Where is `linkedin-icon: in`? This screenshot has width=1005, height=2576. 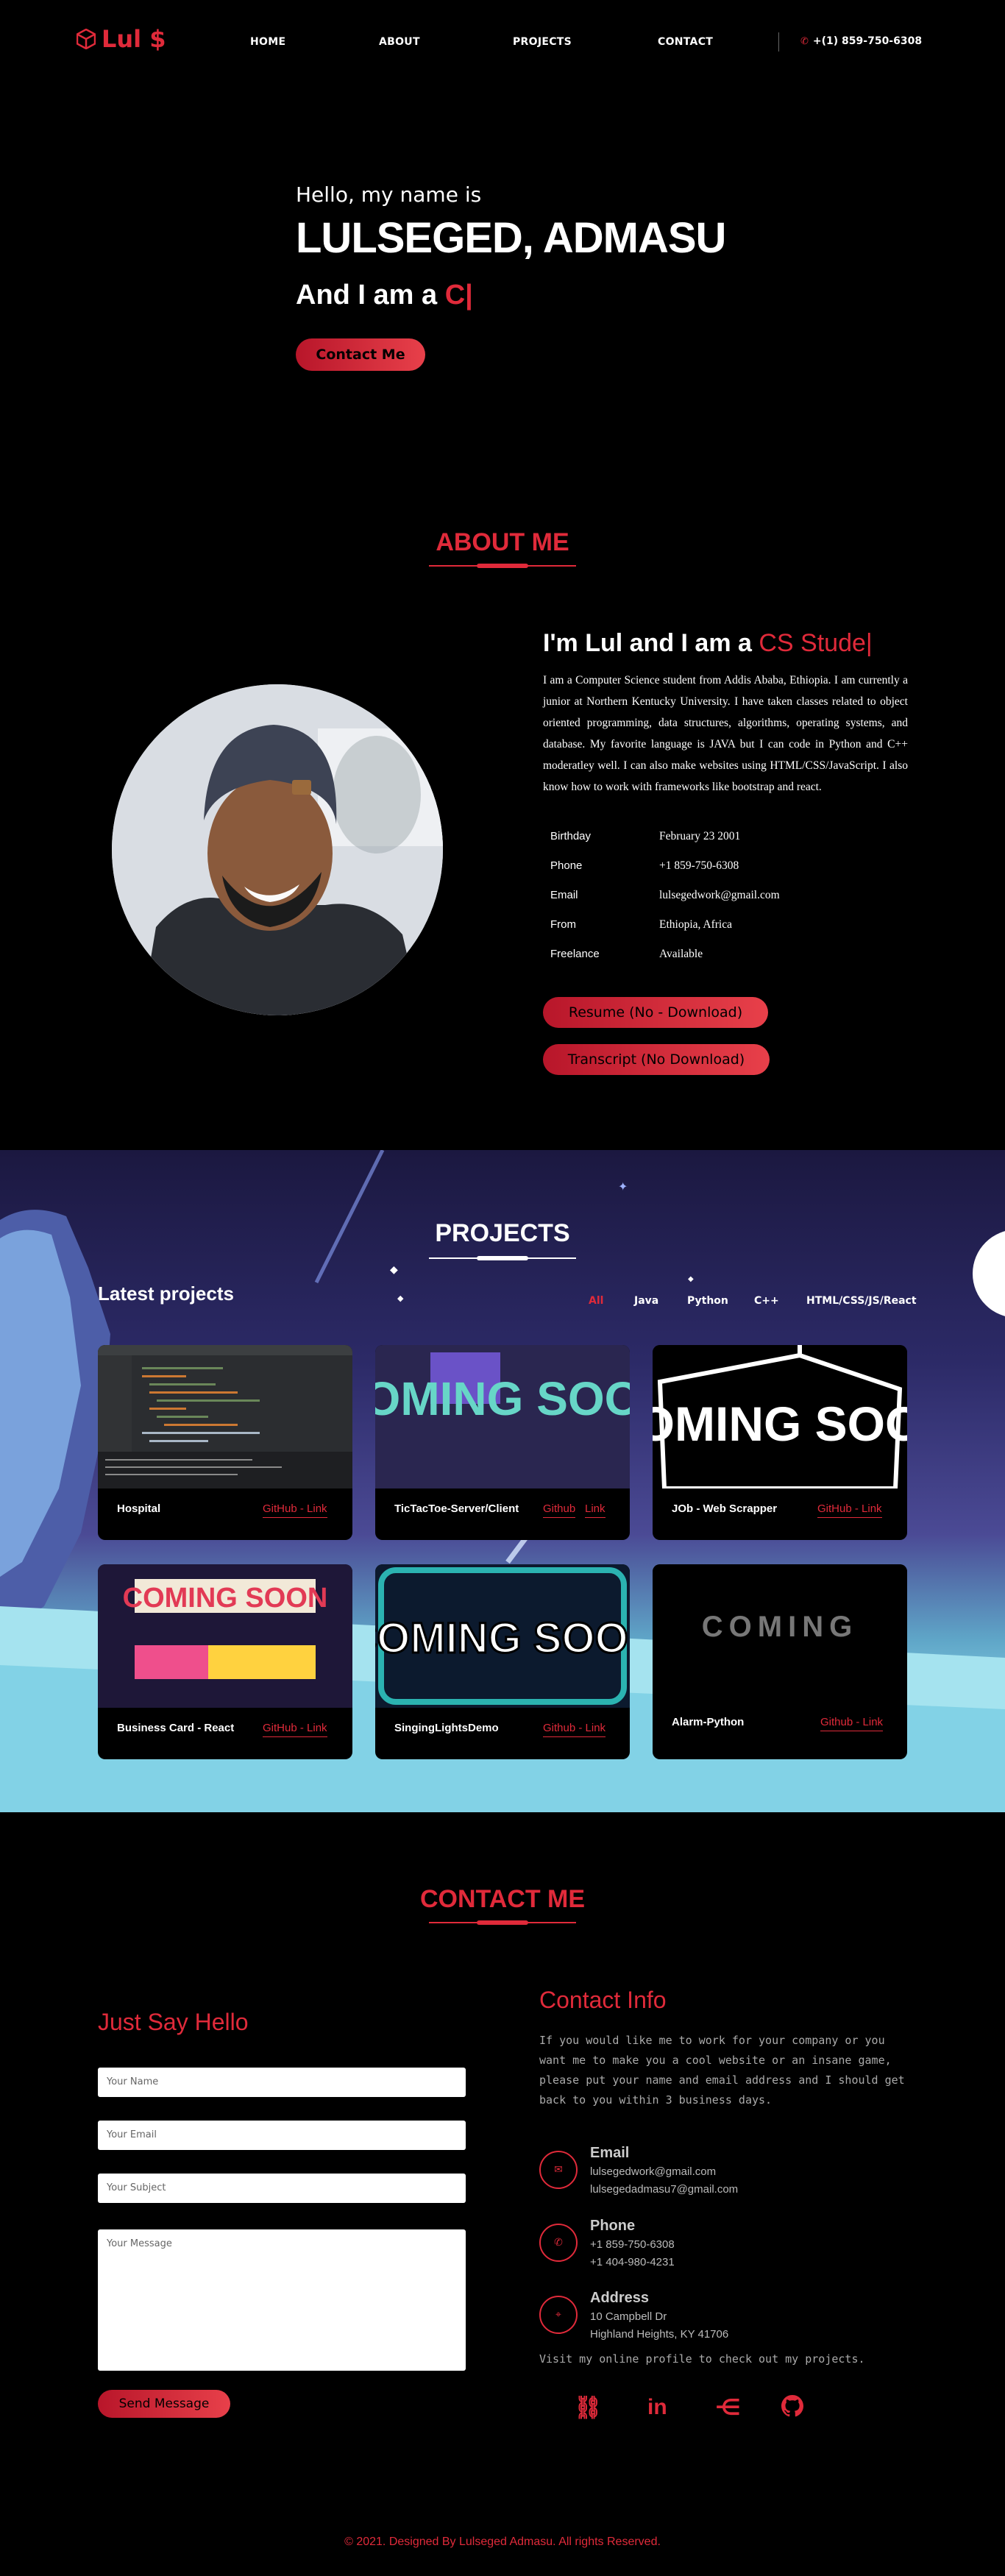
linkedin-icon: in is located at coordinates (657, 2407).